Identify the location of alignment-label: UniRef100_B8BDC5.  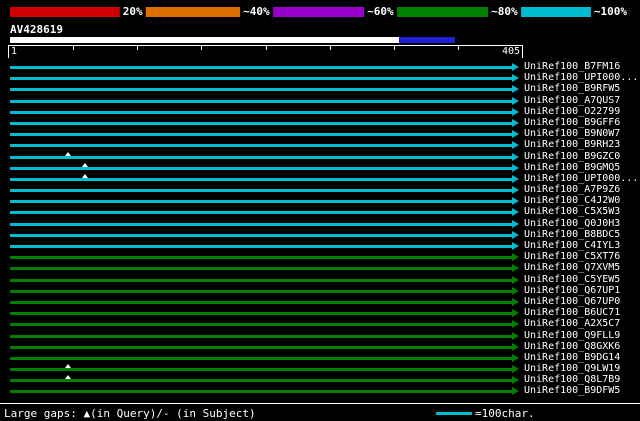
(572, 235).